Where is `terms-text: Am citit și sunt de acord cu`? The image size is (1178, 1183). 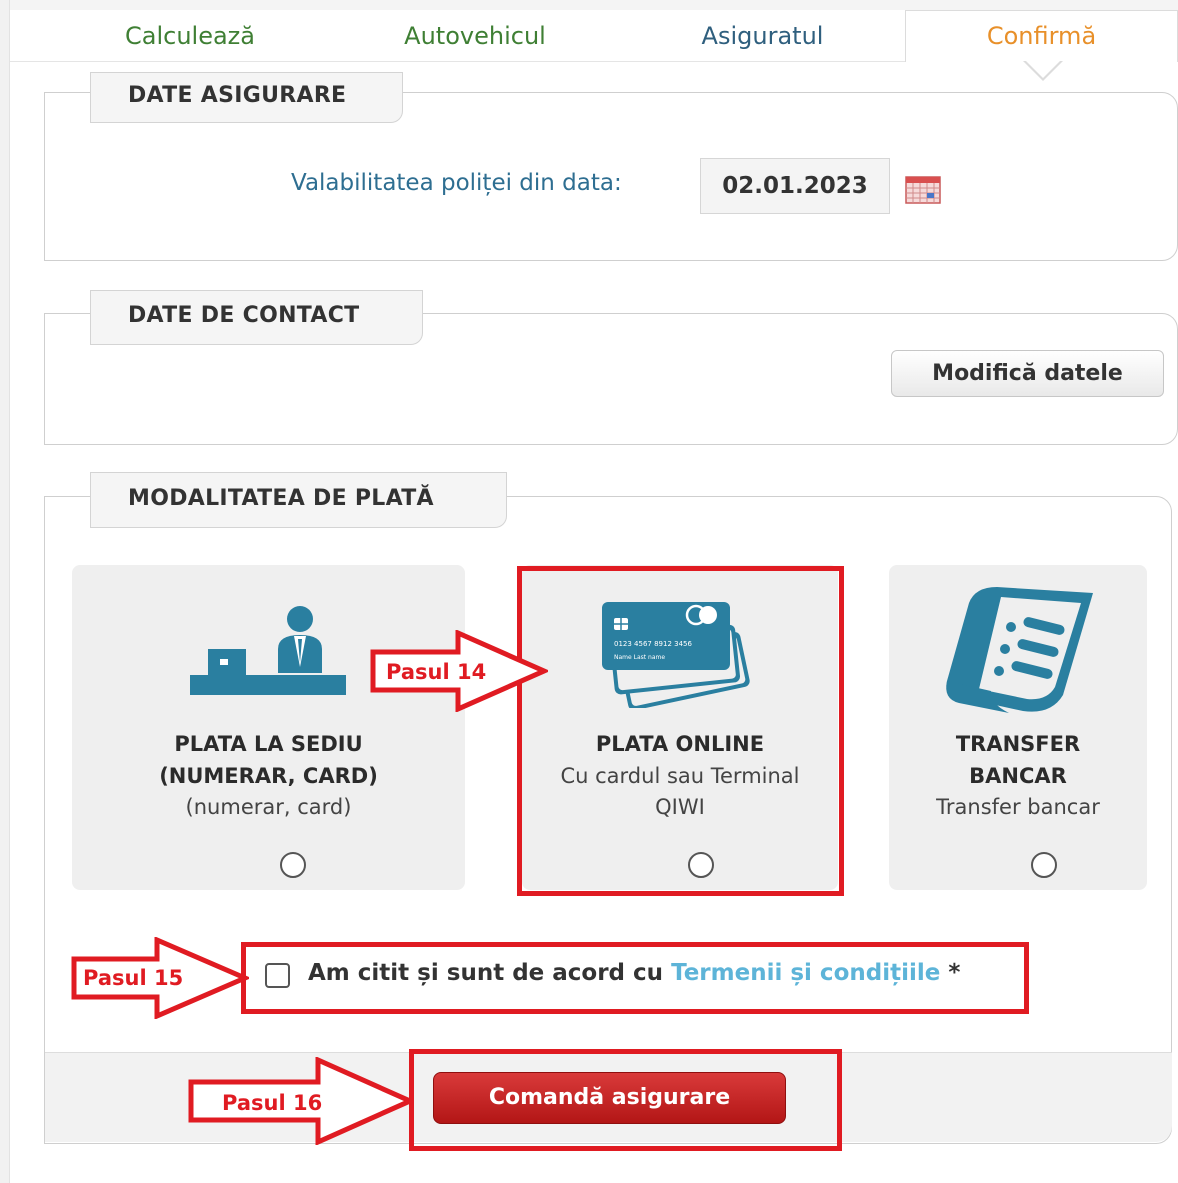
terms-text: Am citit și sunt de acord cu is located at coordinates (490, 973).